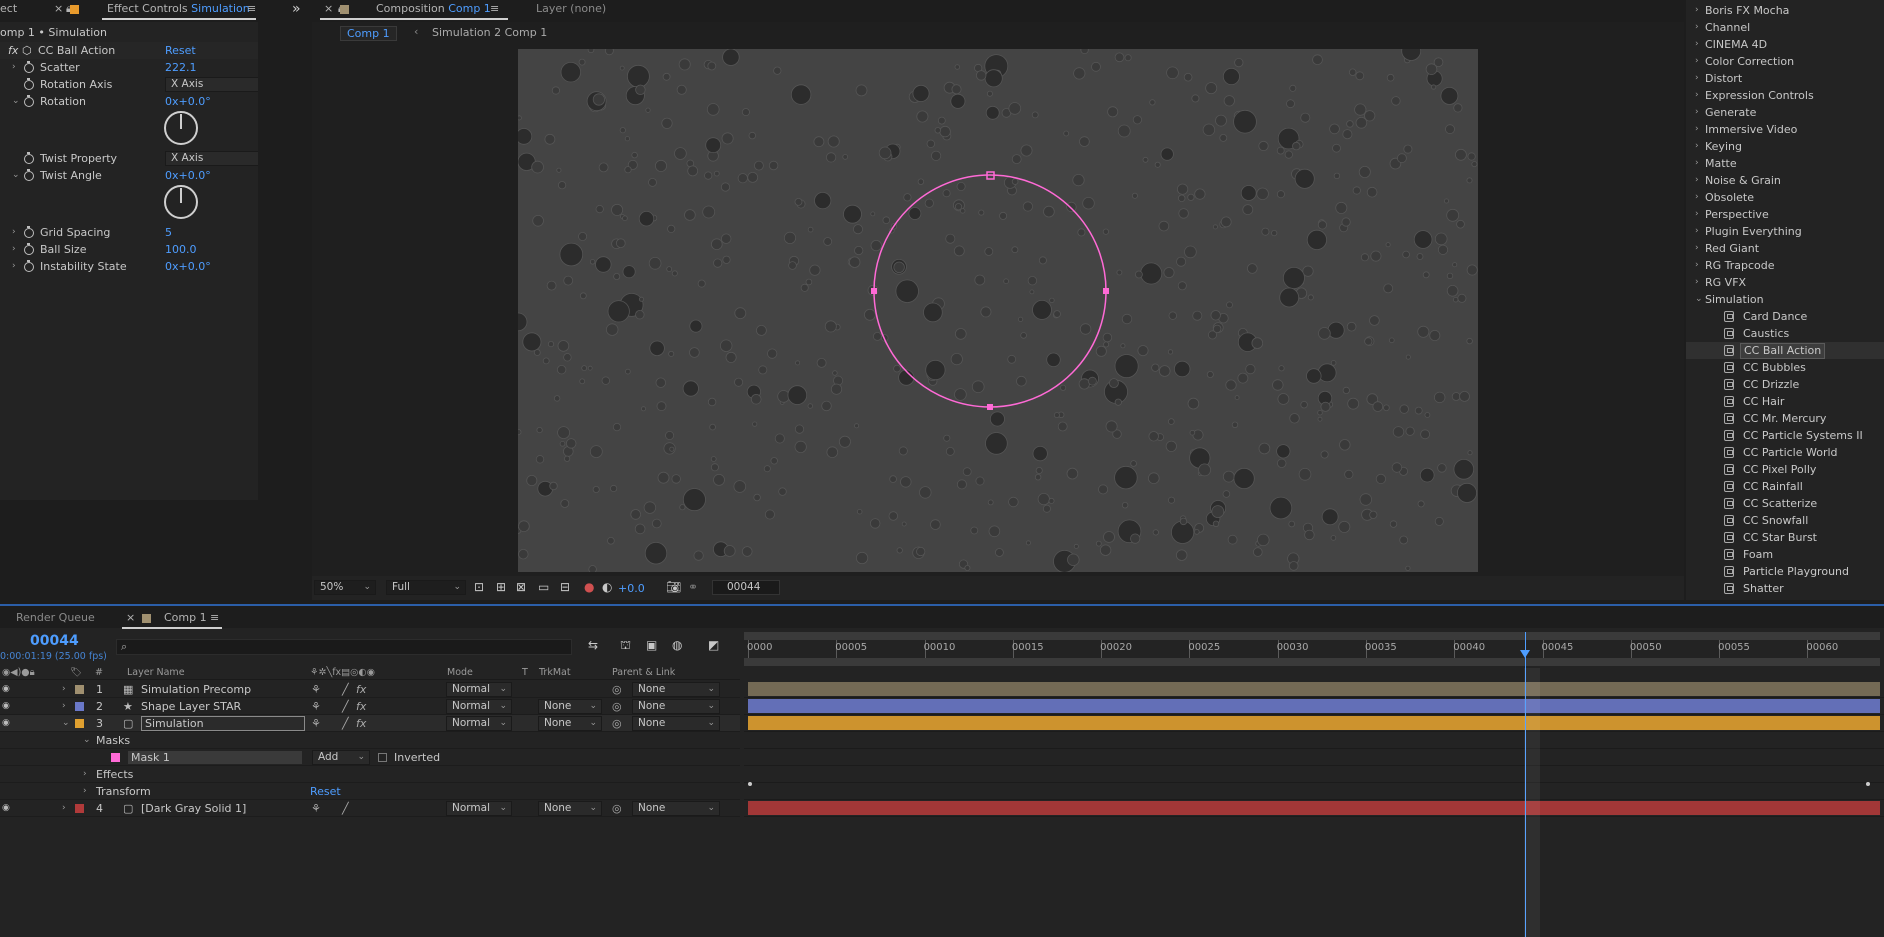 The image size is (1884, 937). I want to click on effect-item-cc-star-burst: CC Star Burst, so click(1785, 537).